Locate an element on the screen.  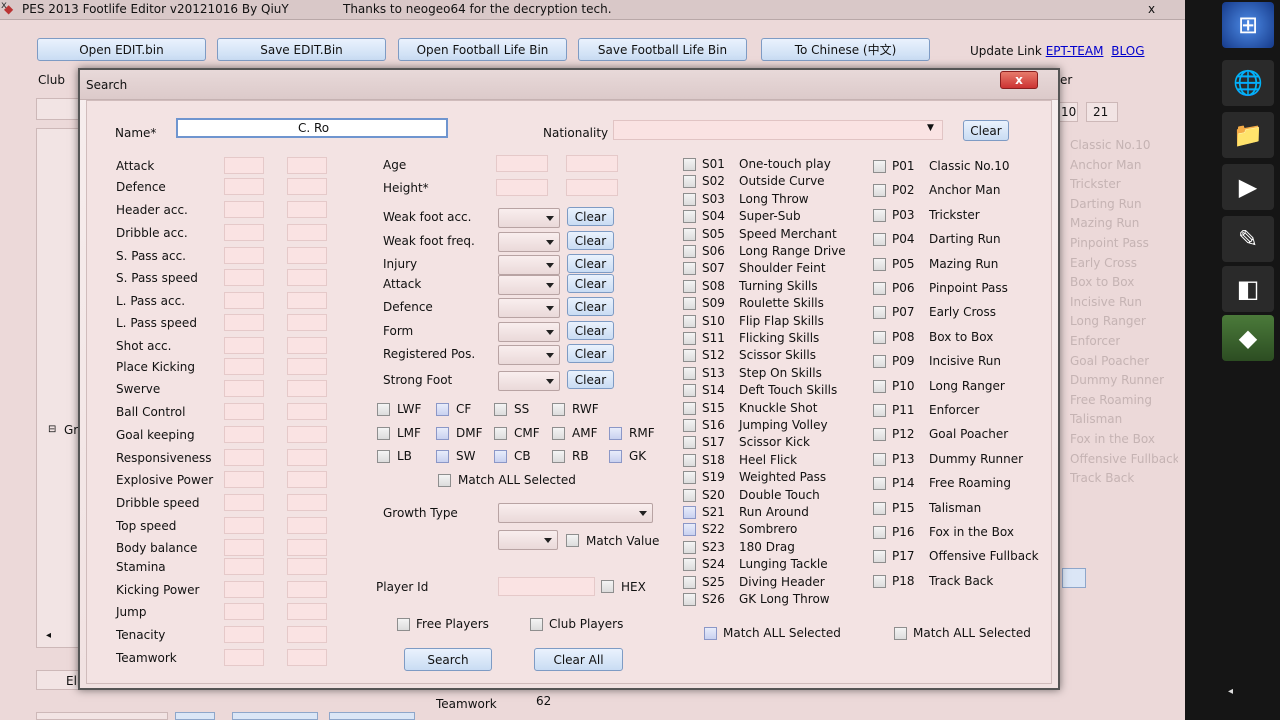
tree-collapse-icon: ⊟ is located at coordinates (52, 429).